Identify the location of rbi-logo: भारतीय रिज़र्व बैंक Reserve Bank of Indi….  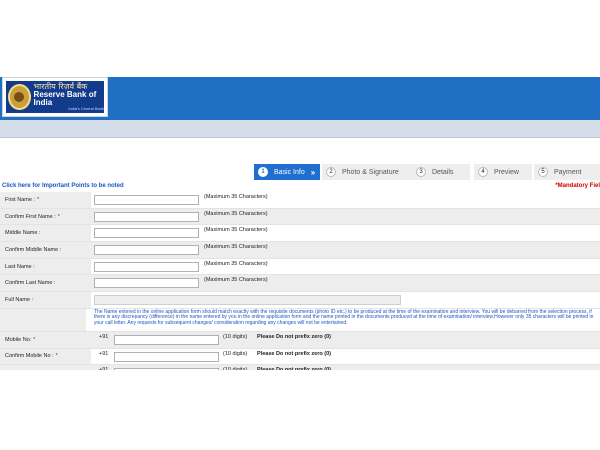
(55, 97).